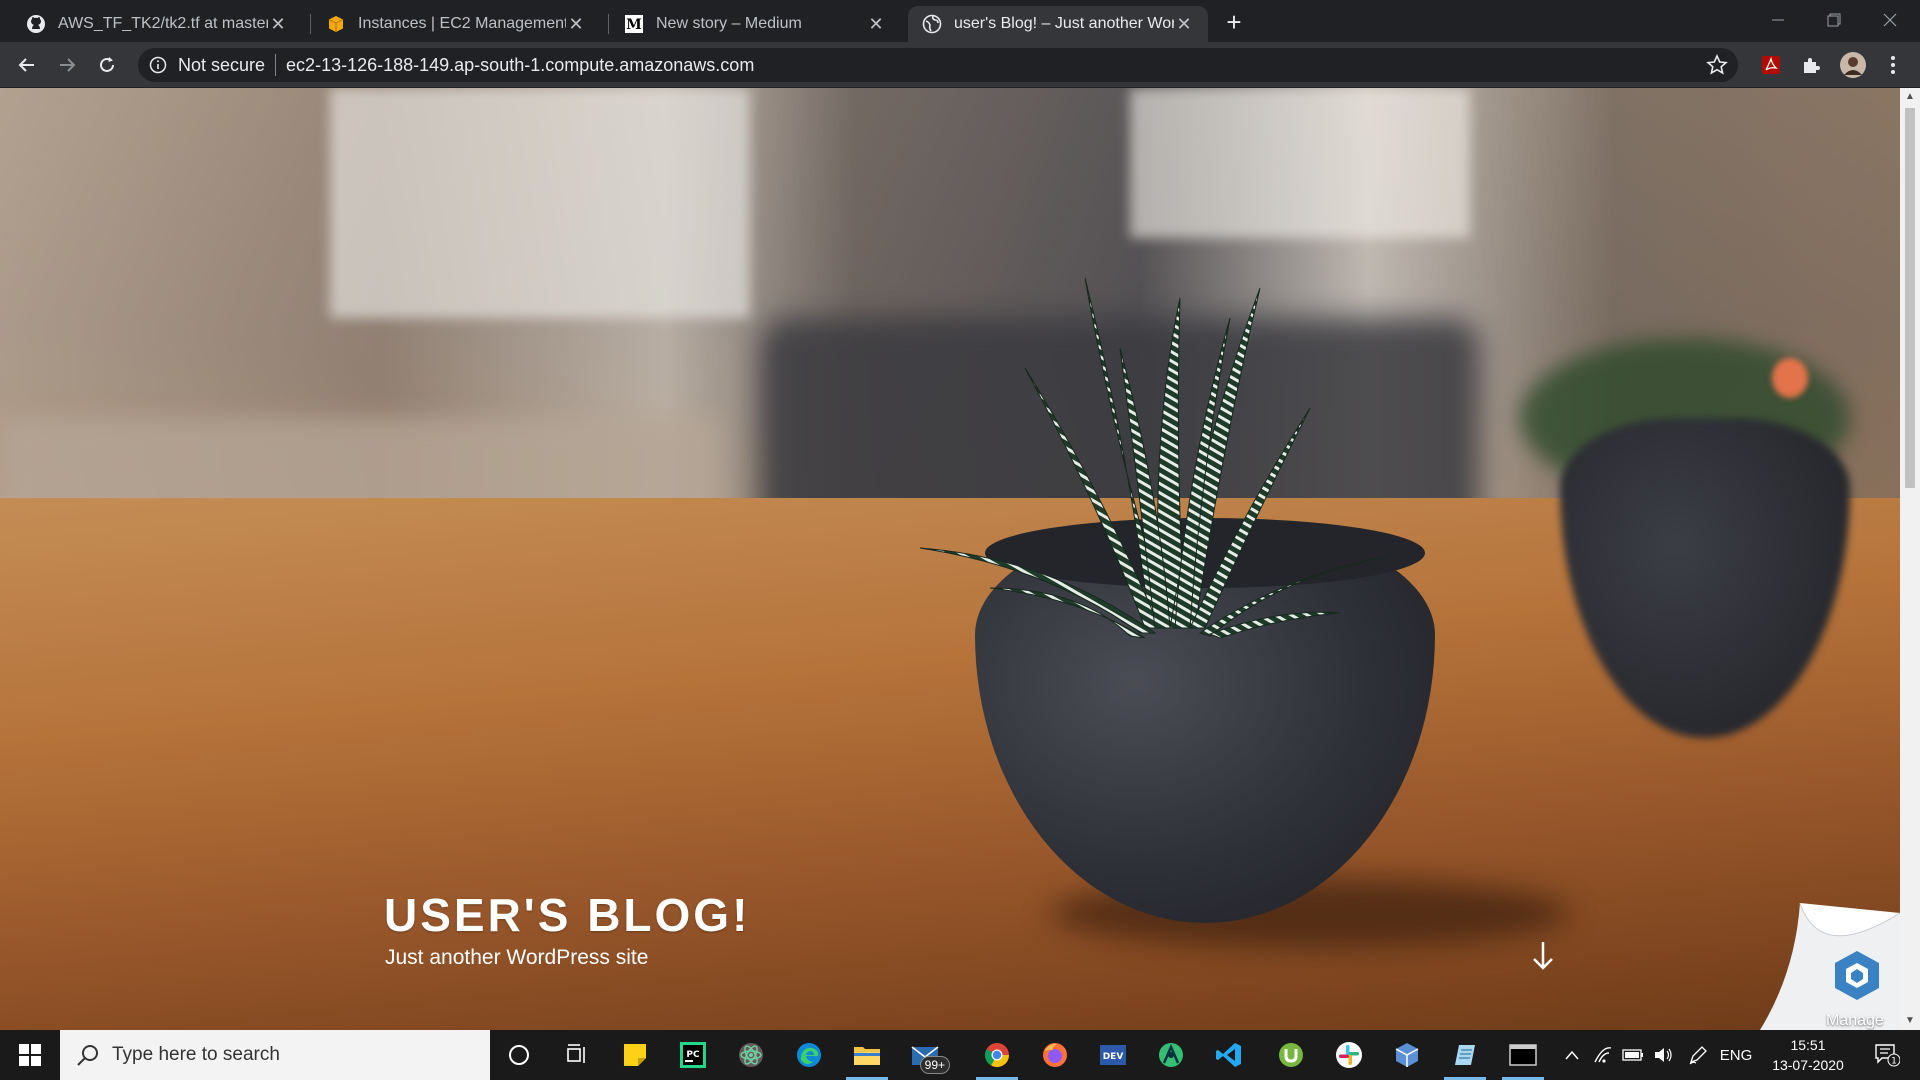  I want to click on search-placeholder: Type here to search, so click(196, 1054).